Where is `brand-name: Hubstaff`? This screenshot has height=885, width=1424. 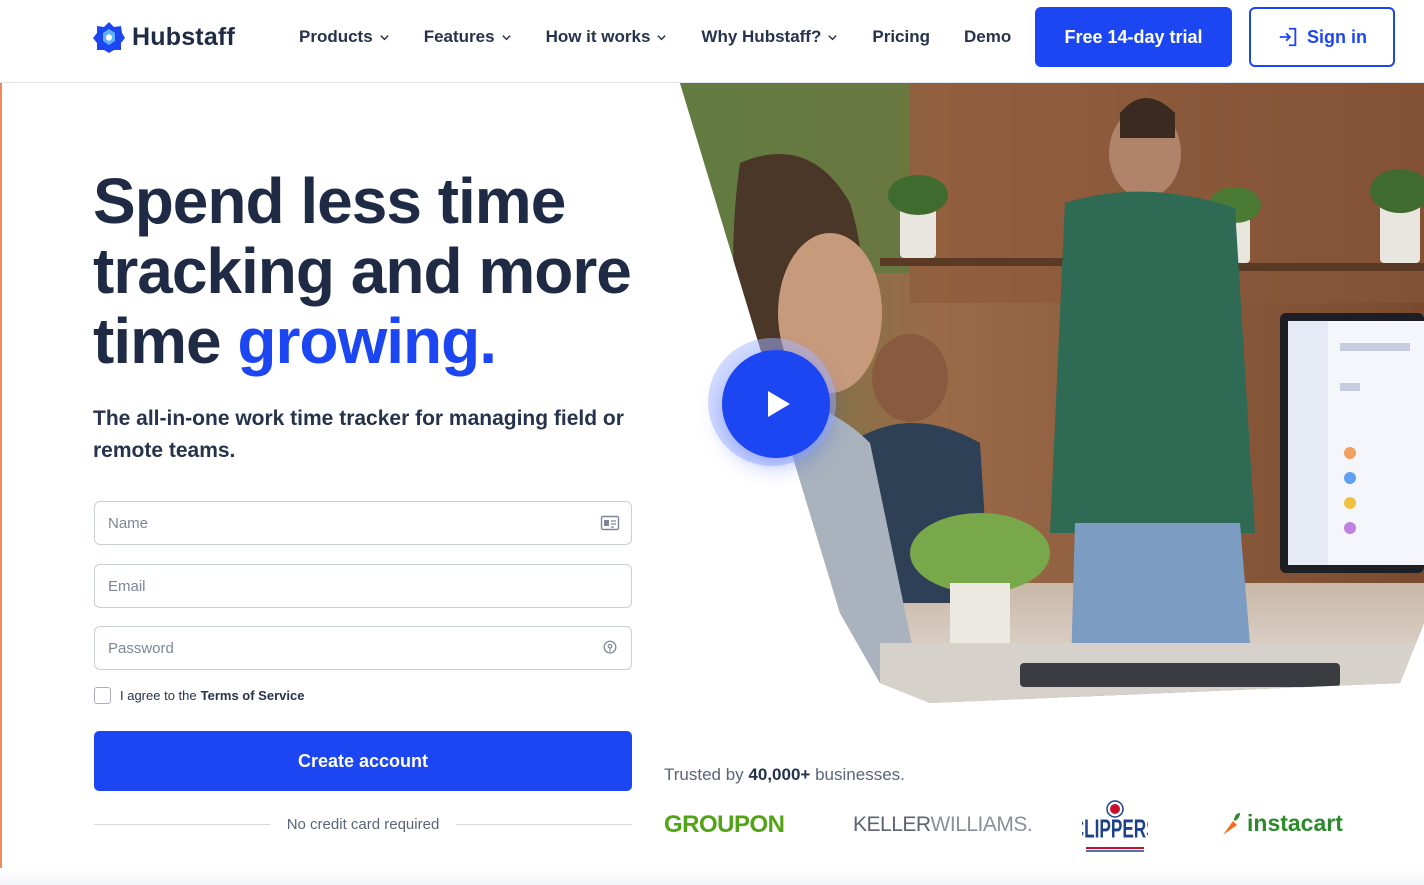
brand-name: Hubstaff is located at coordinates (183, 36).